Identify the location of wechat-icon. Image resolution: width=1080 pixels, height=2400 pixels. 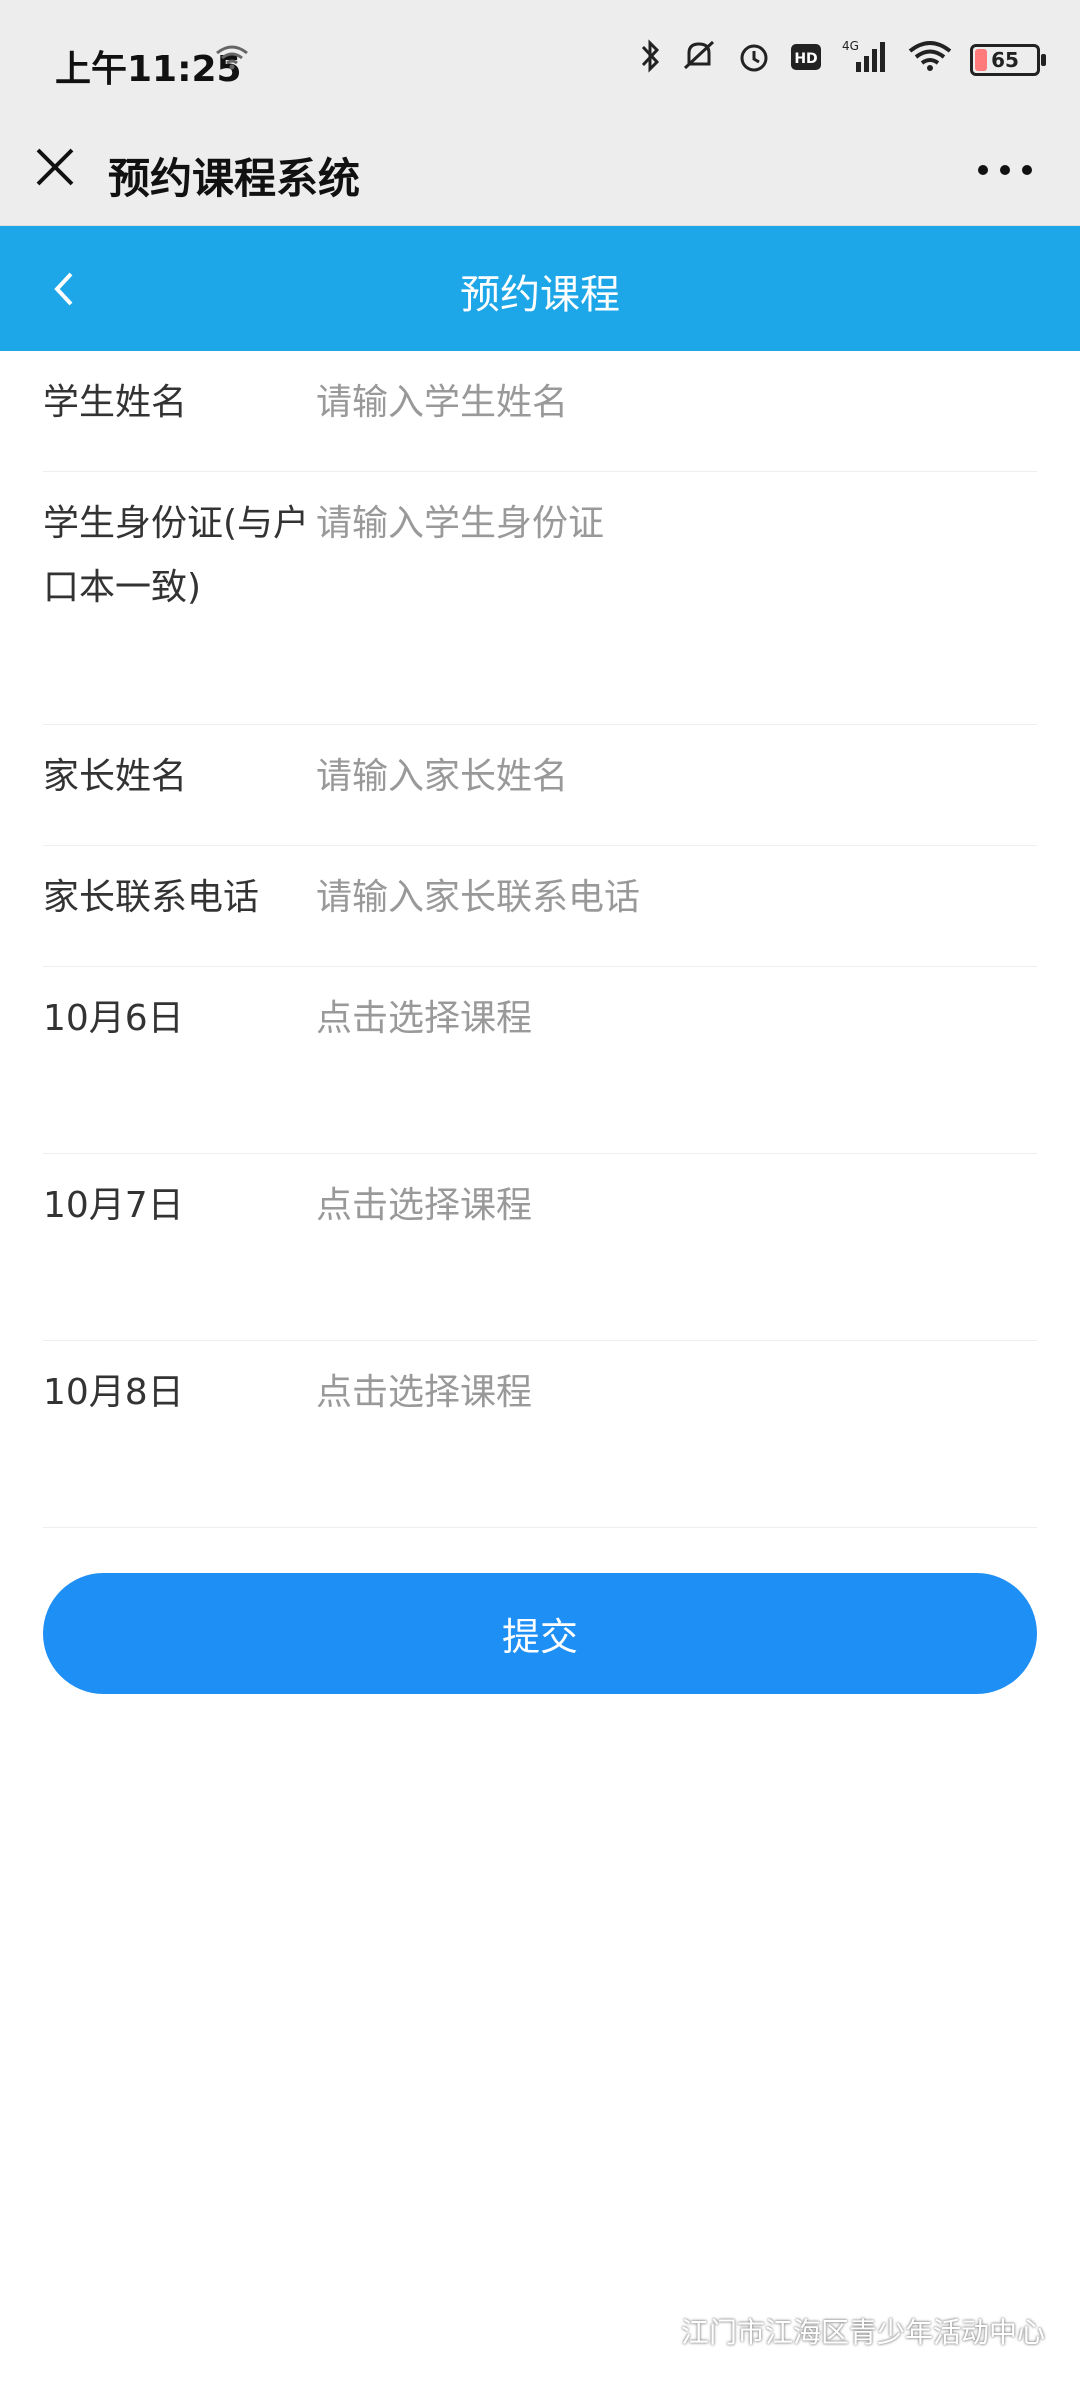
(649, 2330).